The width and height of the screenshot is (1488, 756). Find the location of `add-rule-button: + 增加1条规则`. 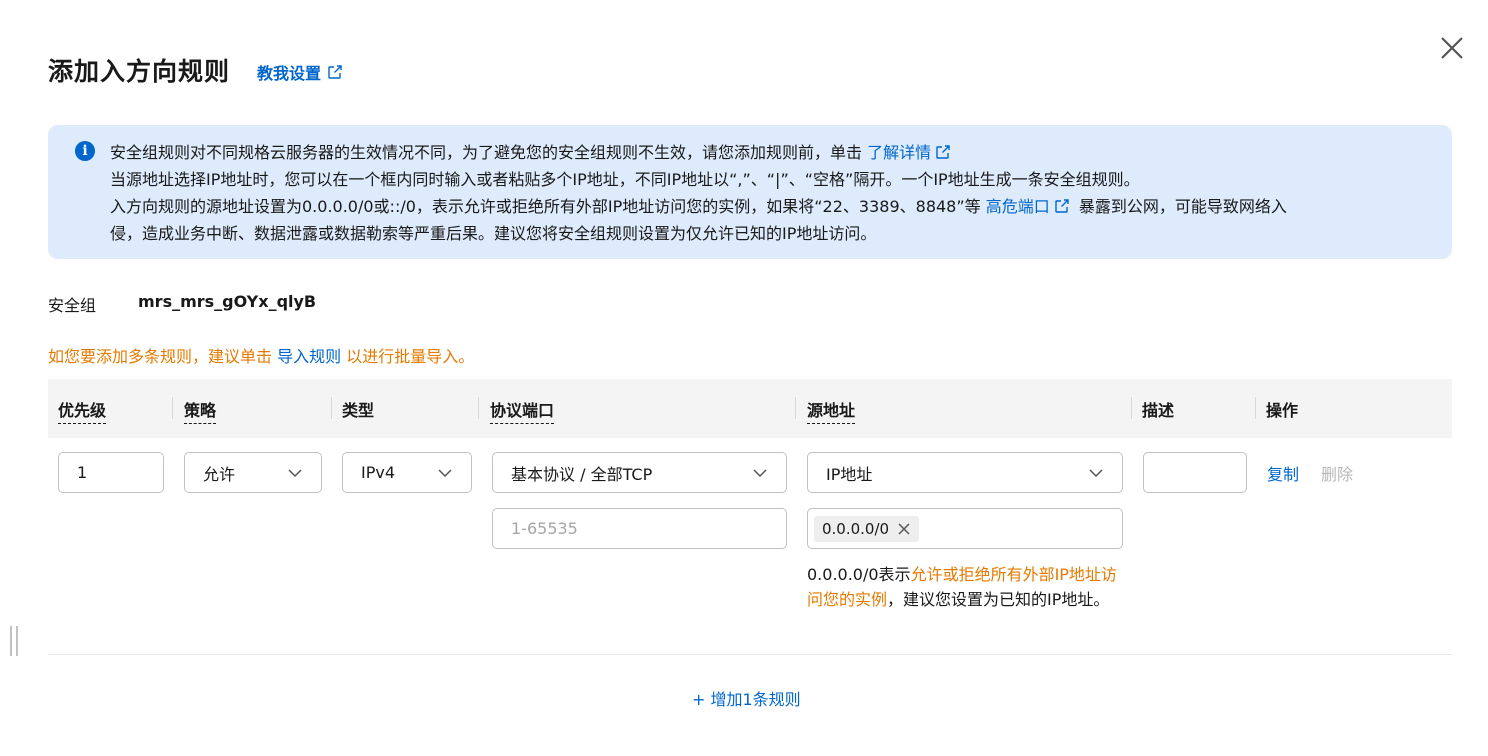

add-rule-button: + 增加1条规则 is located at coordinates (746, 698).